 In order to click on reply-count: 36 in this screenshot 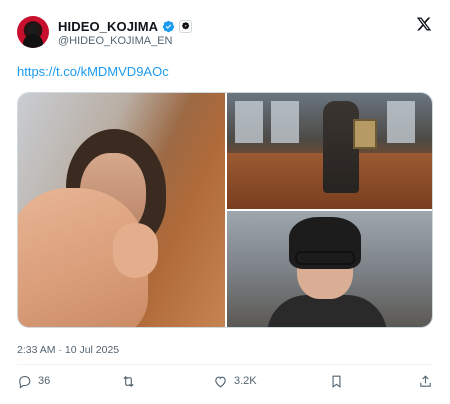, I will do `click(44, 381)`.